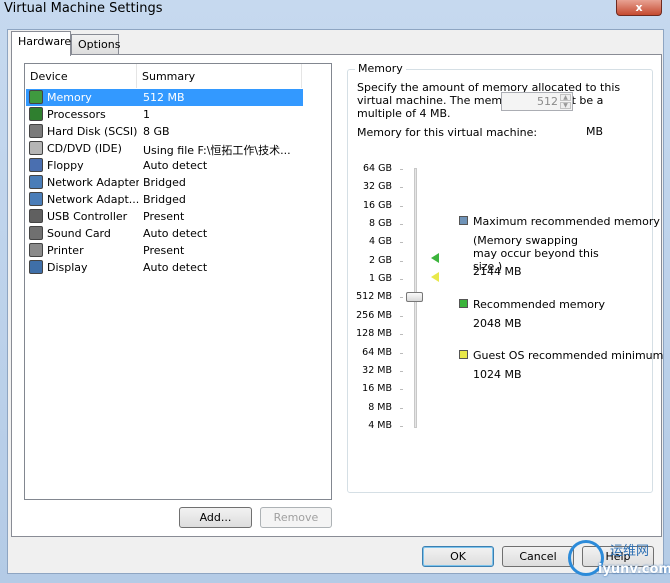 This screenshot has height=583, width=670. Describe the element at coordinates (156, 131) in the screenshot. I see `device-summary: 8 GB` at that location.